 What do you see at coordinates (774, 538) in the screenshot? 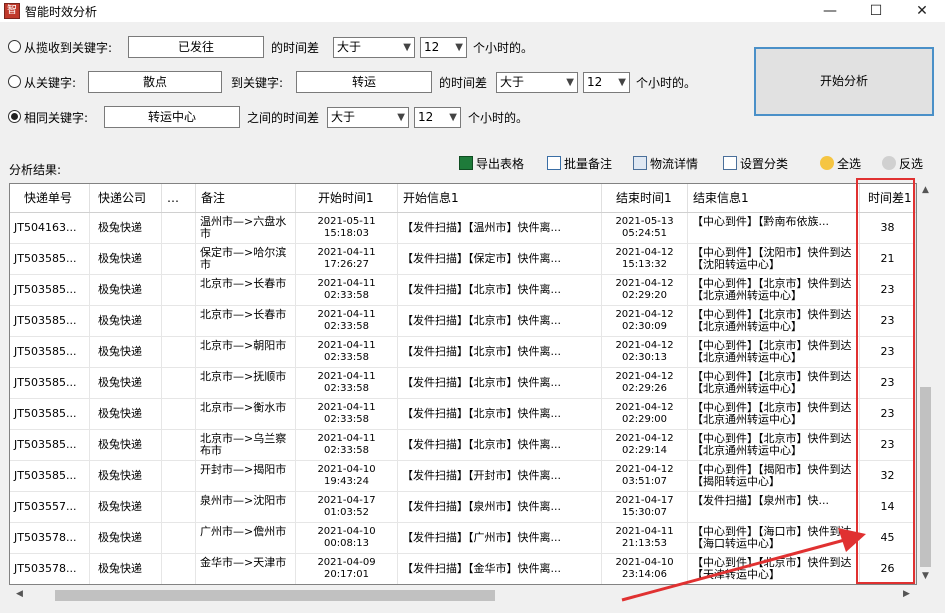
I see `cell-end-info: 【中心到件】【海口市】快件到达【海口转运中心】` at bounding box center [774, 538].